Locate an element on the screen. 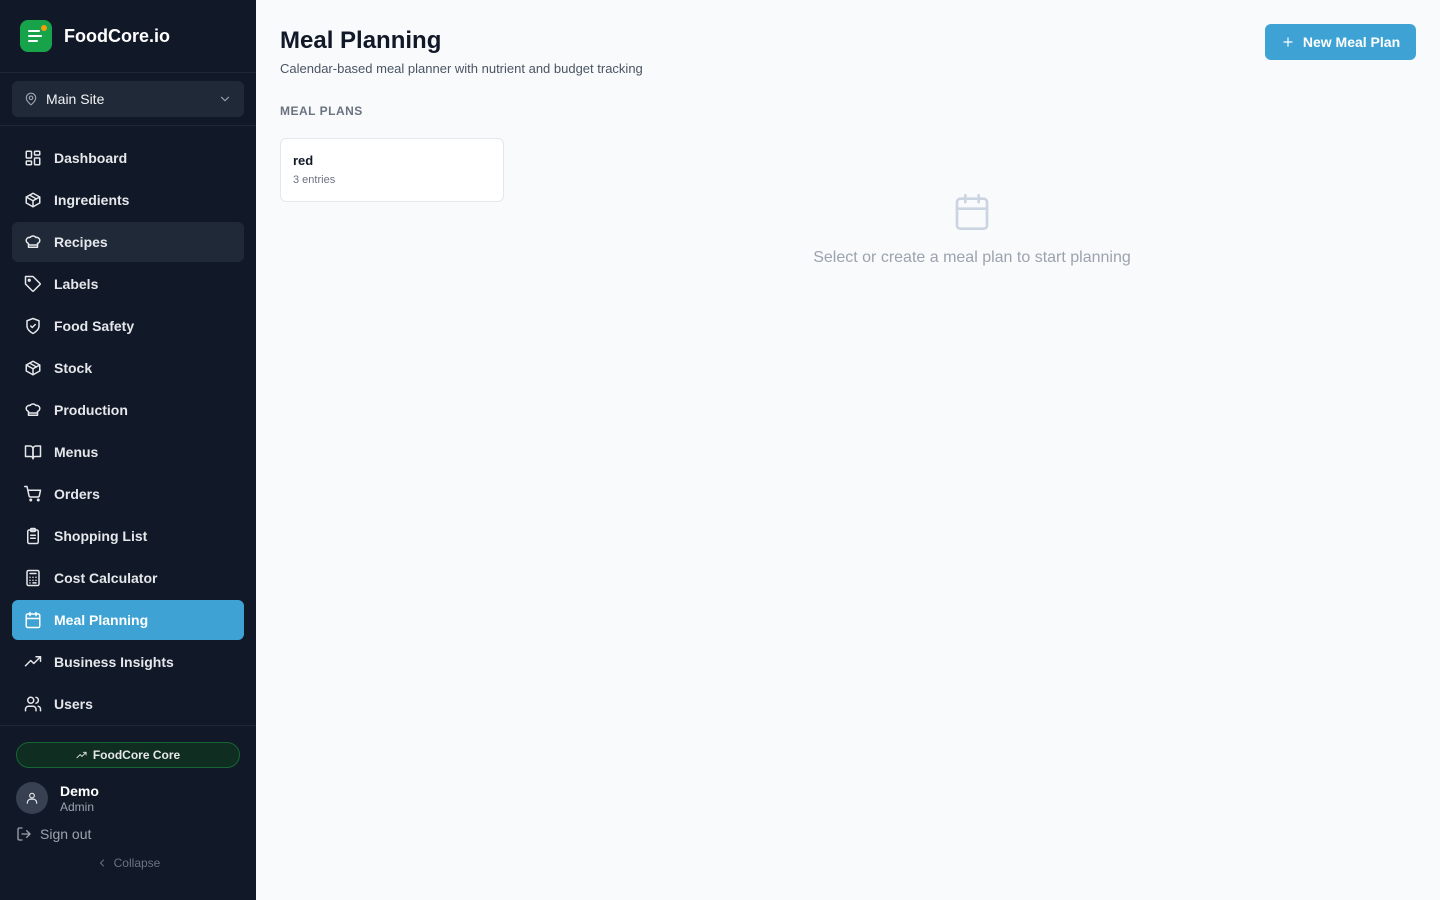 The image size is (1440, 900). sidebar-item-label: Business Insights is located at coordinates (114, 662).